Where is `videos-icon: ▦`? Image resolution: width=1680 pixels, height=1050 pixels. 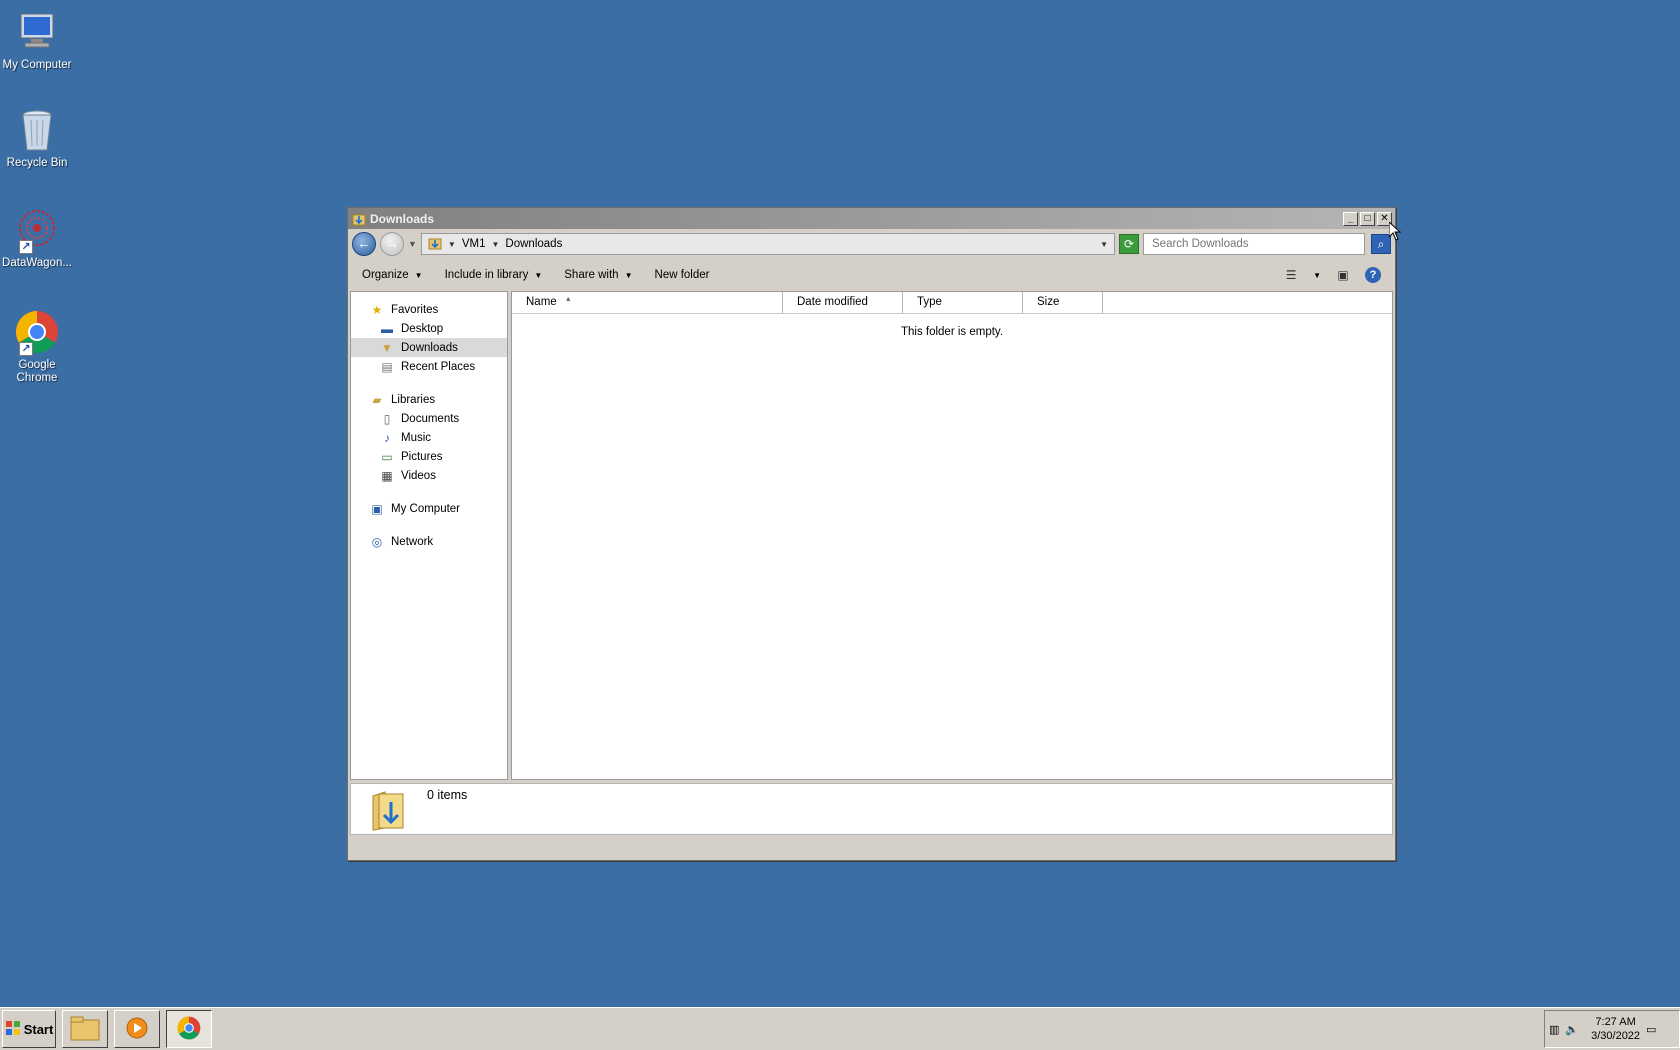
videos-icon: ▦ is located at coordinates (387, 475).